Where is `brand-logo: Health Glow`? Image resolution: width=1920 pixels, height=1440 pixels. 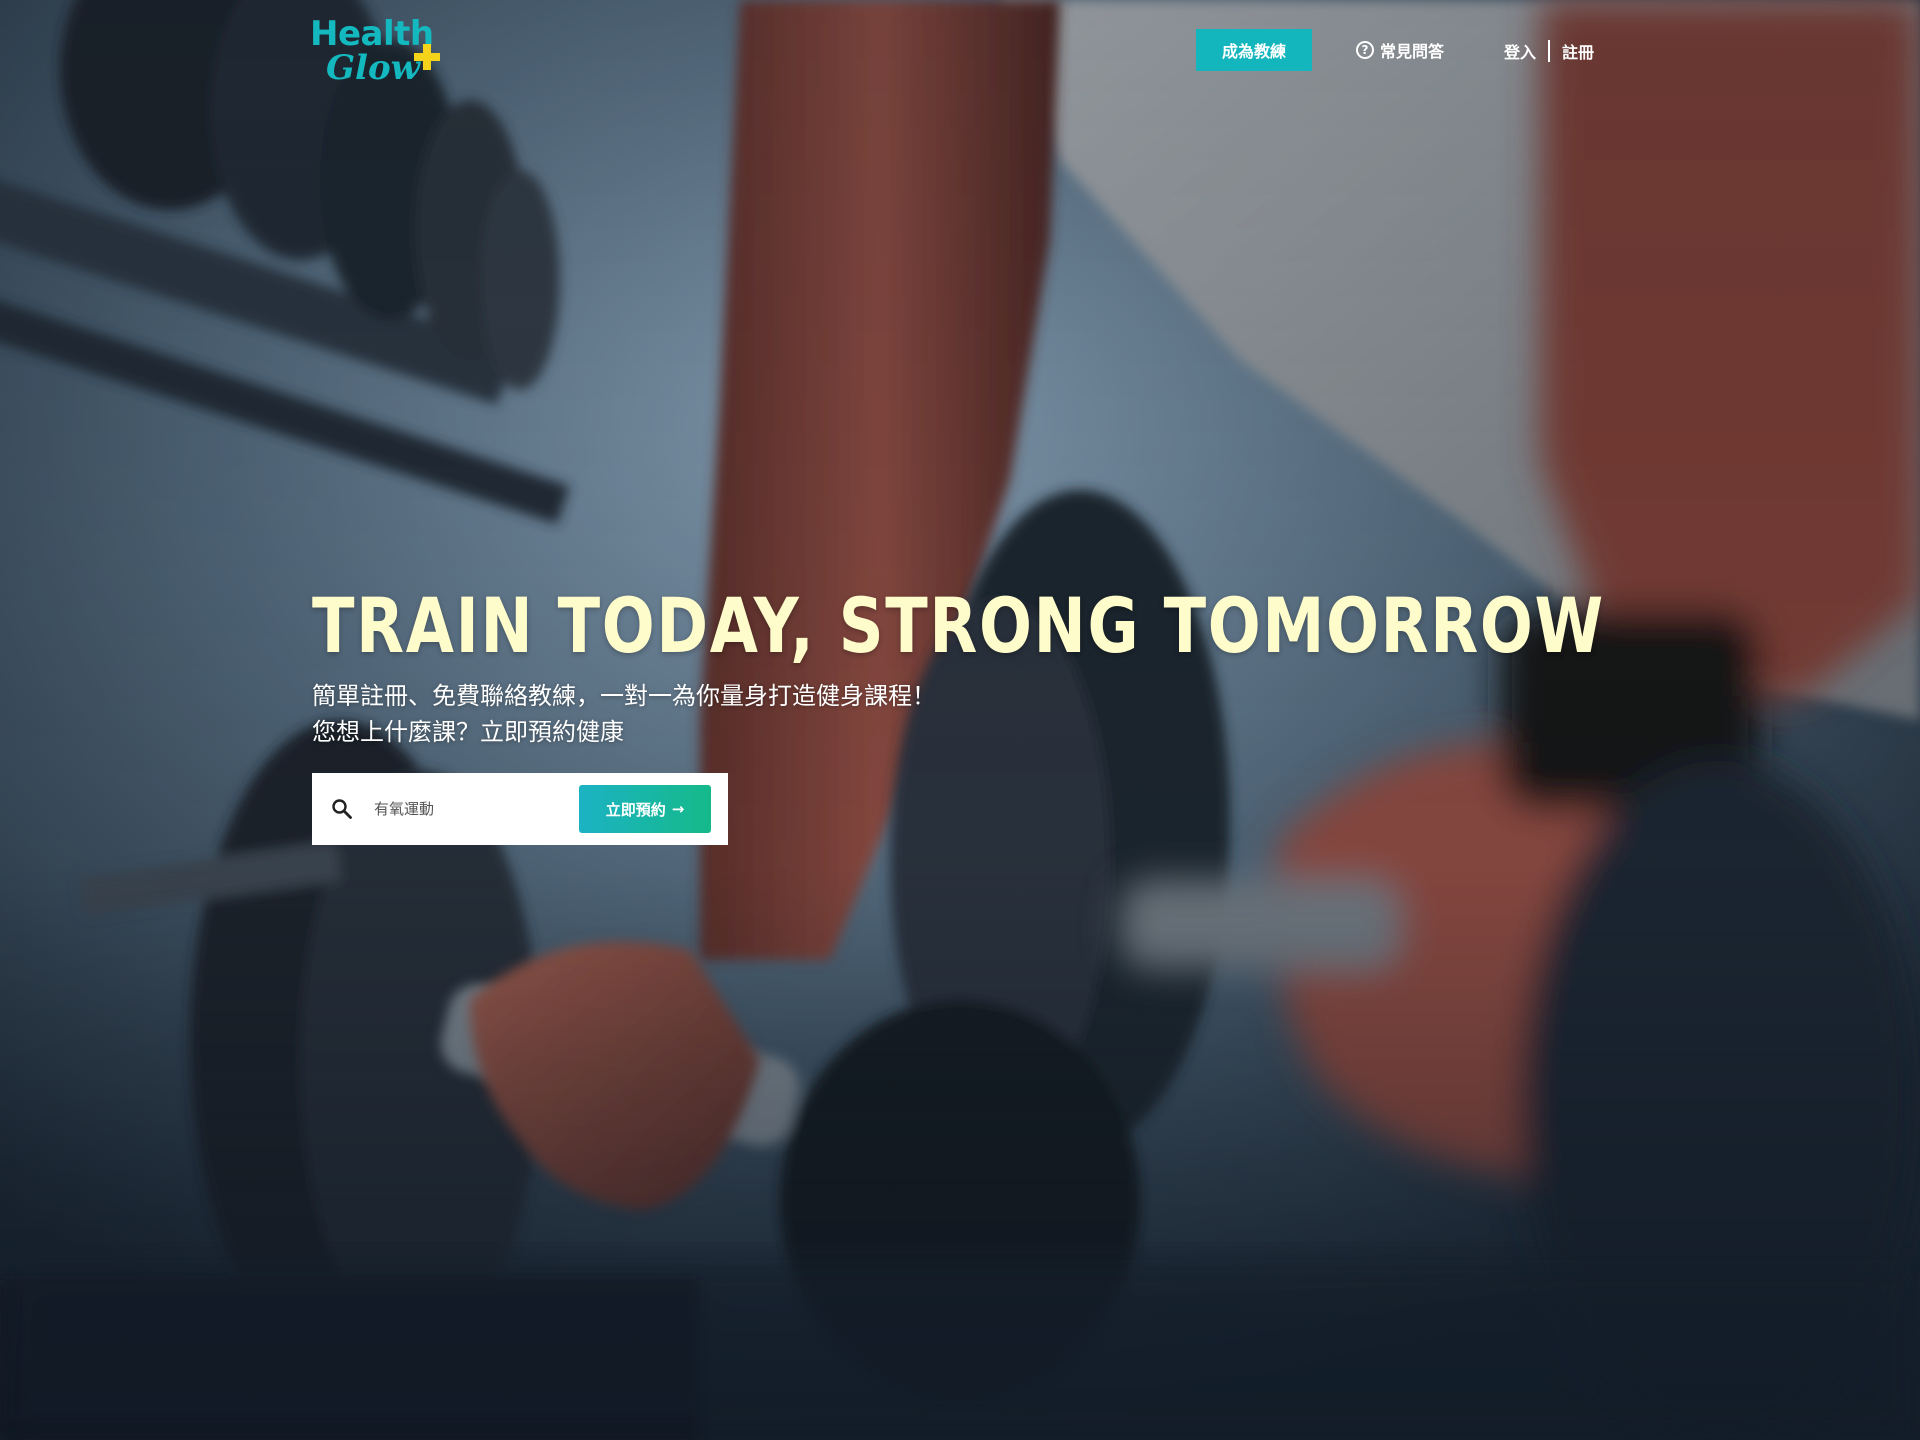
brand-logo: Health Glow is located at coordinates (380, 52).